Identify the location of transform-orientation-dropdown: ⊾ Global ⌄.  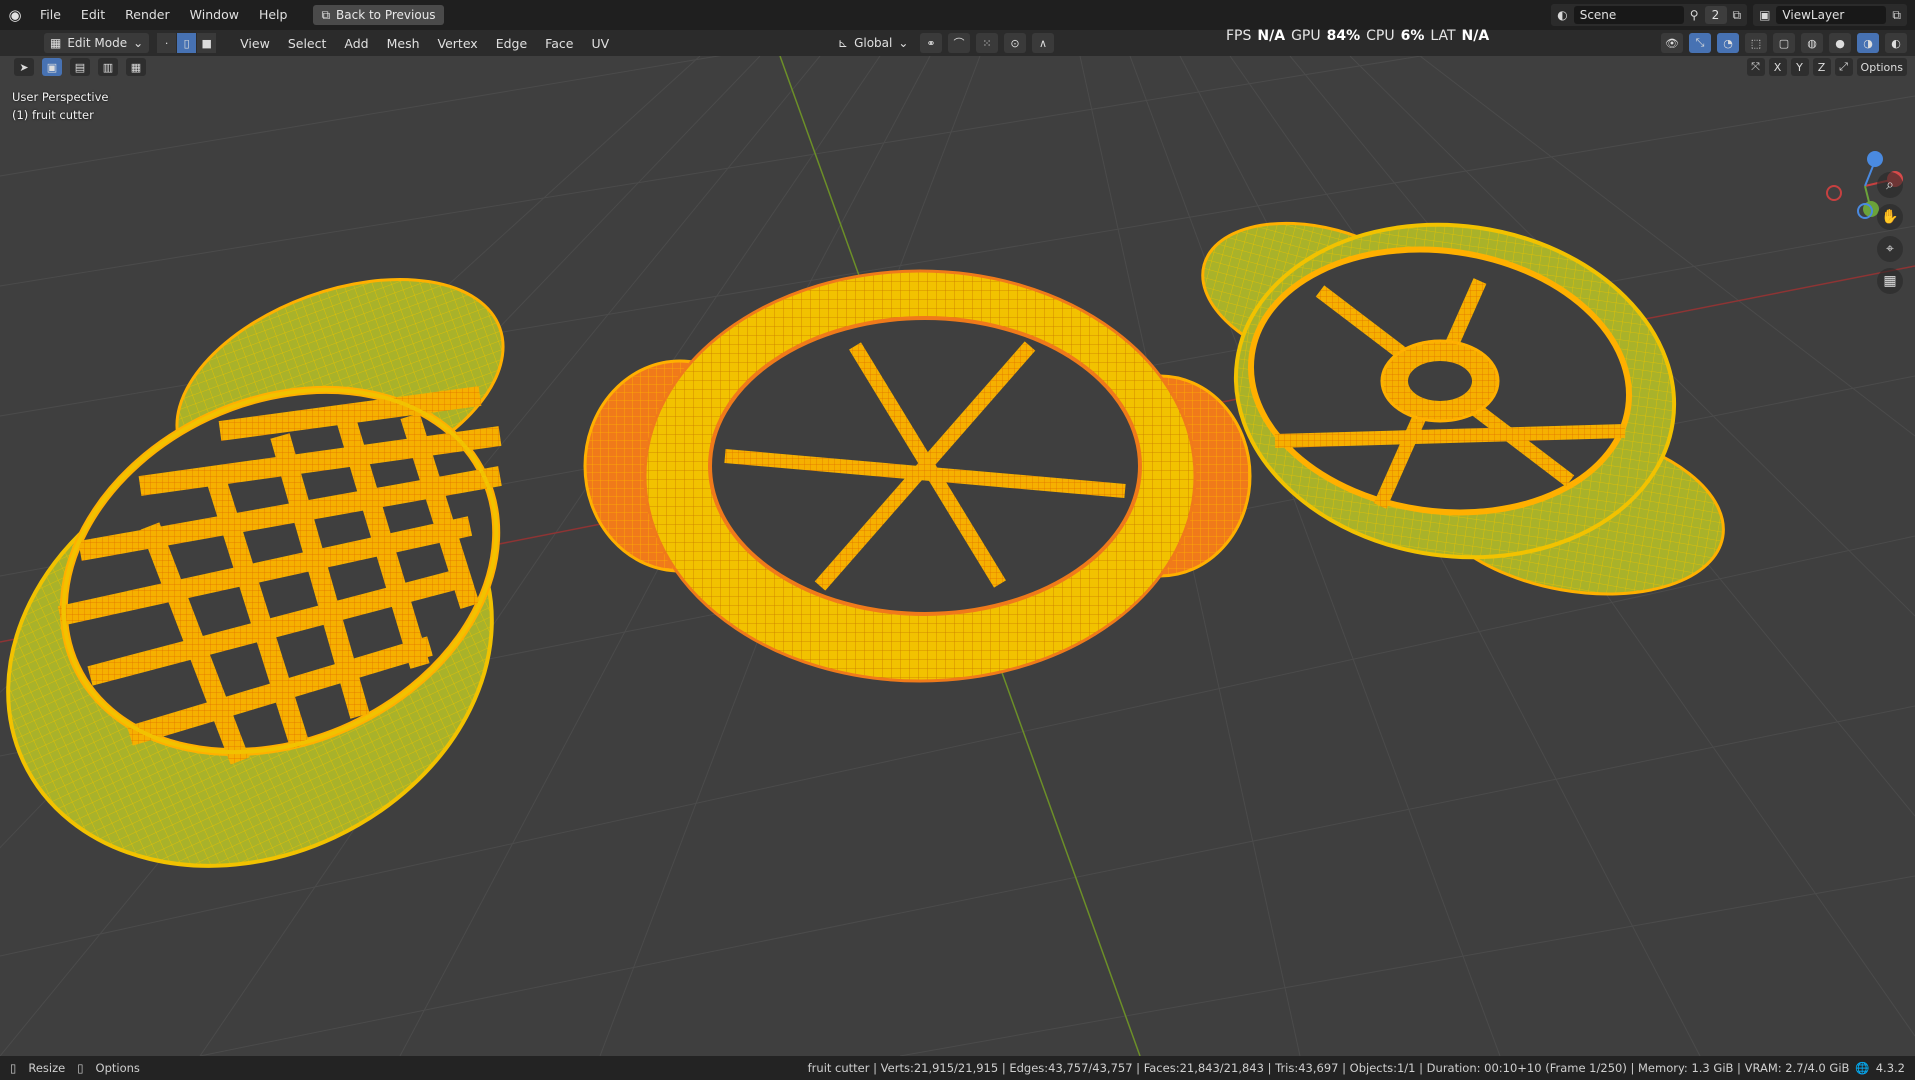
(873, 43).